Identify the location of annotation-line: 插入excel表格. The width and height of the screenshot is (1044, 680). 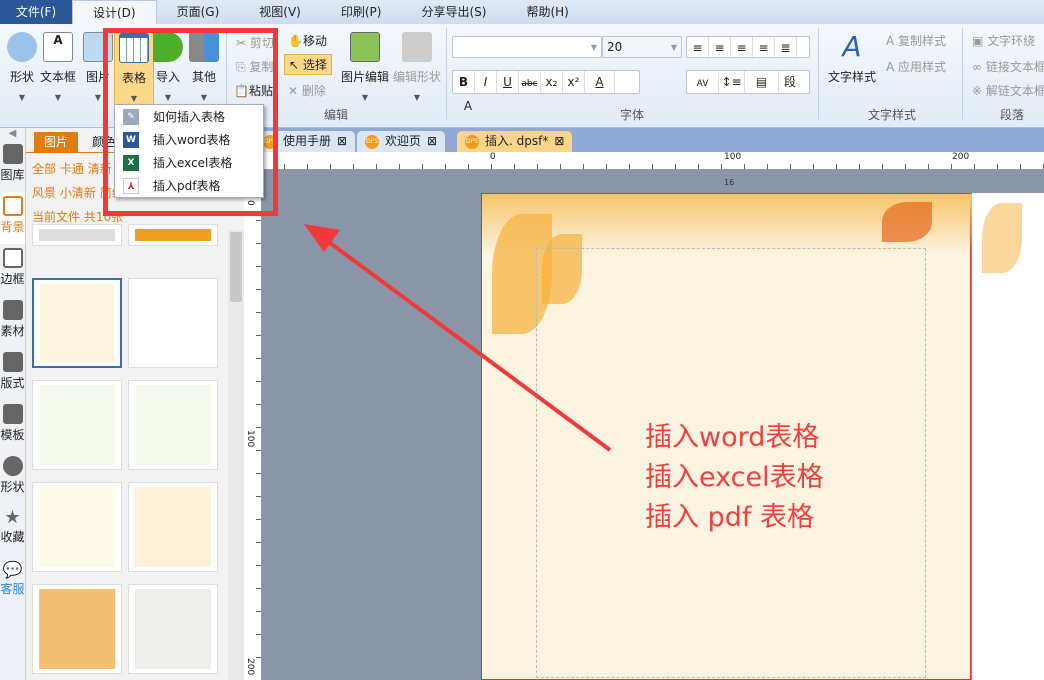
(734, 477).